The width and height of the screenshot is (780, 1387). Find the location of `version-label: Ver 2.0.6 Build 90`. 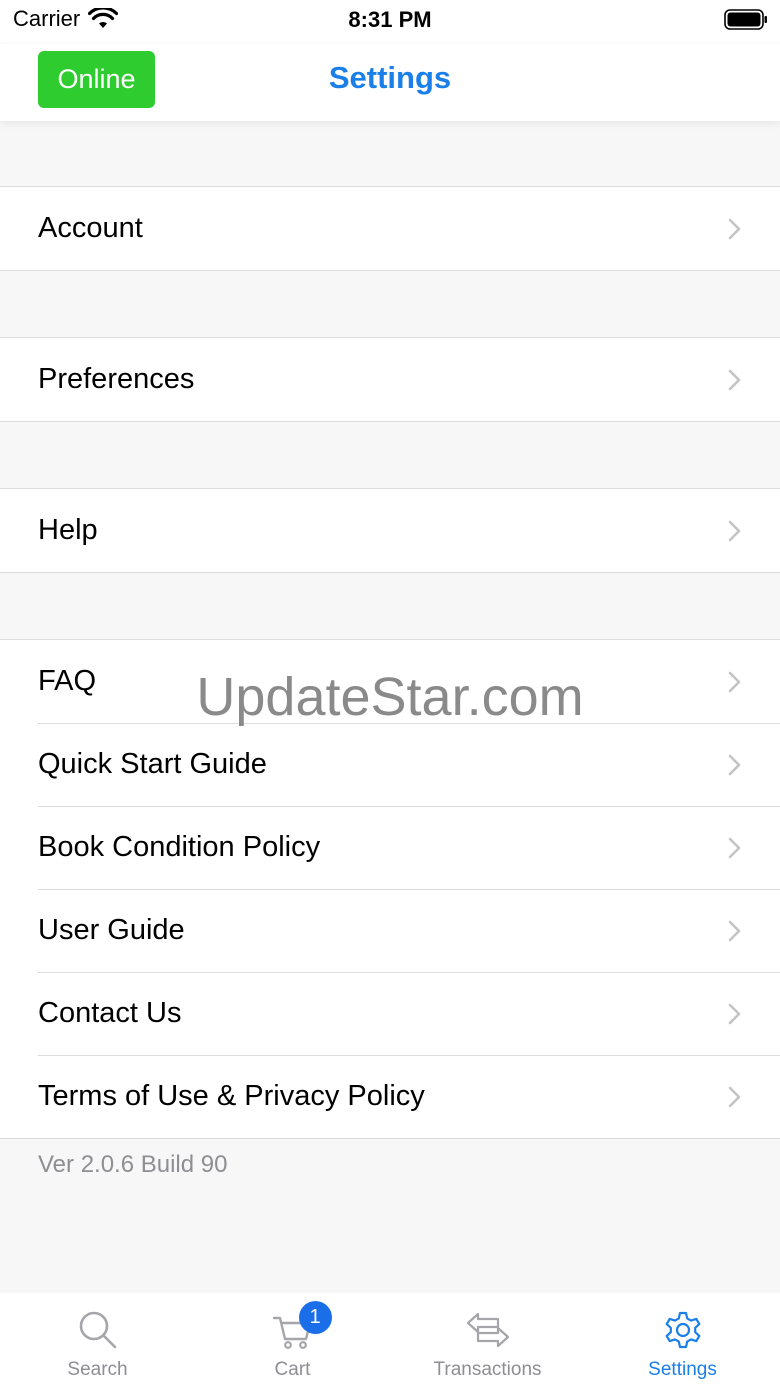

version-label: Ver 2.0.6 Build 90 is located at coordinates (133, 1164).